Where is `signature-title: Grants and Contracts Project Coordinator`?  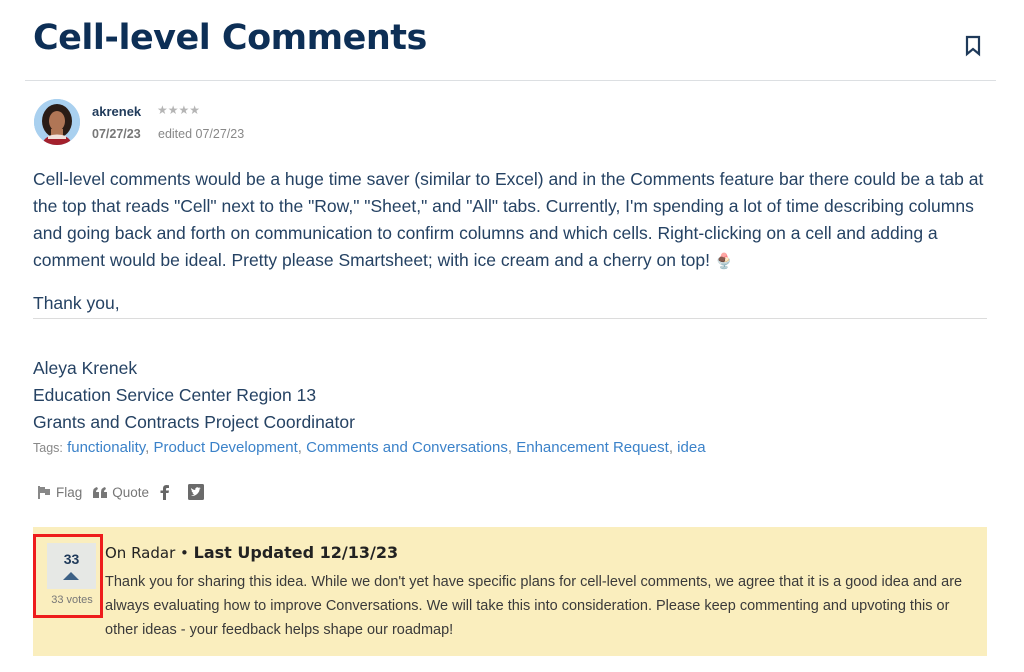 signature-title: Grants and Contracts Project Coordinator is located at coordinates (194, 422).